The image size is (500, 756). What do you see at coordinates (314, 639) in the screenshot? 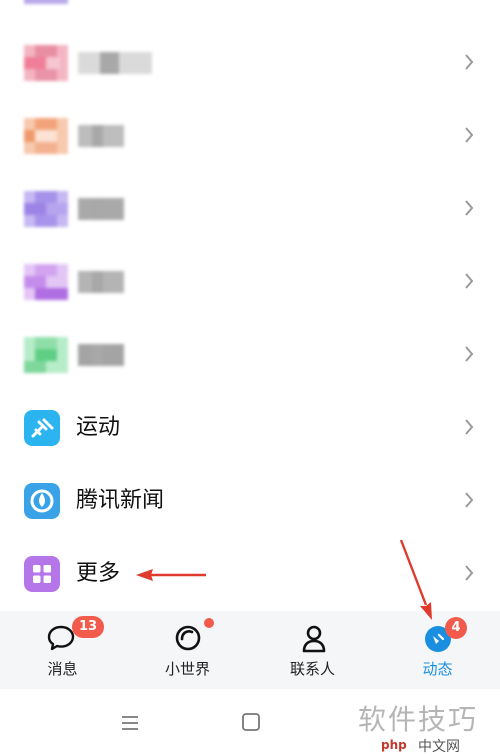
I see `contacts-person-icon` at bounding box center [314, 639].